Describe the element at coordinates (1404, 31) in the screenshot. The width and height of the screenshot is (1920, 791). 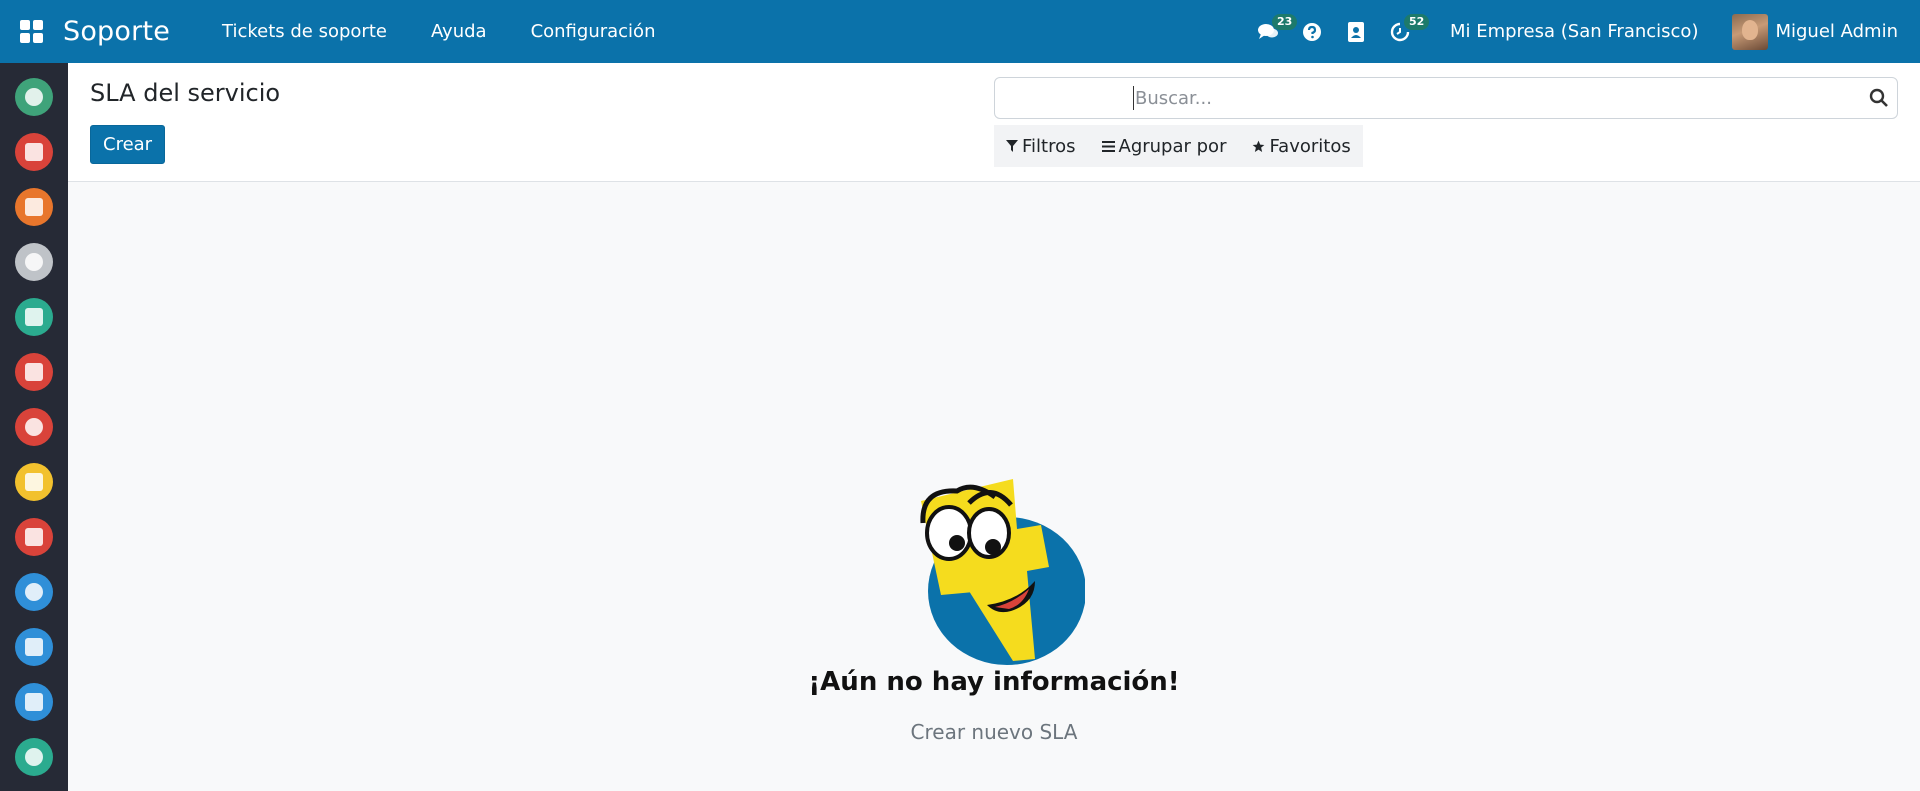
I see `activities-button: 52` at that location.